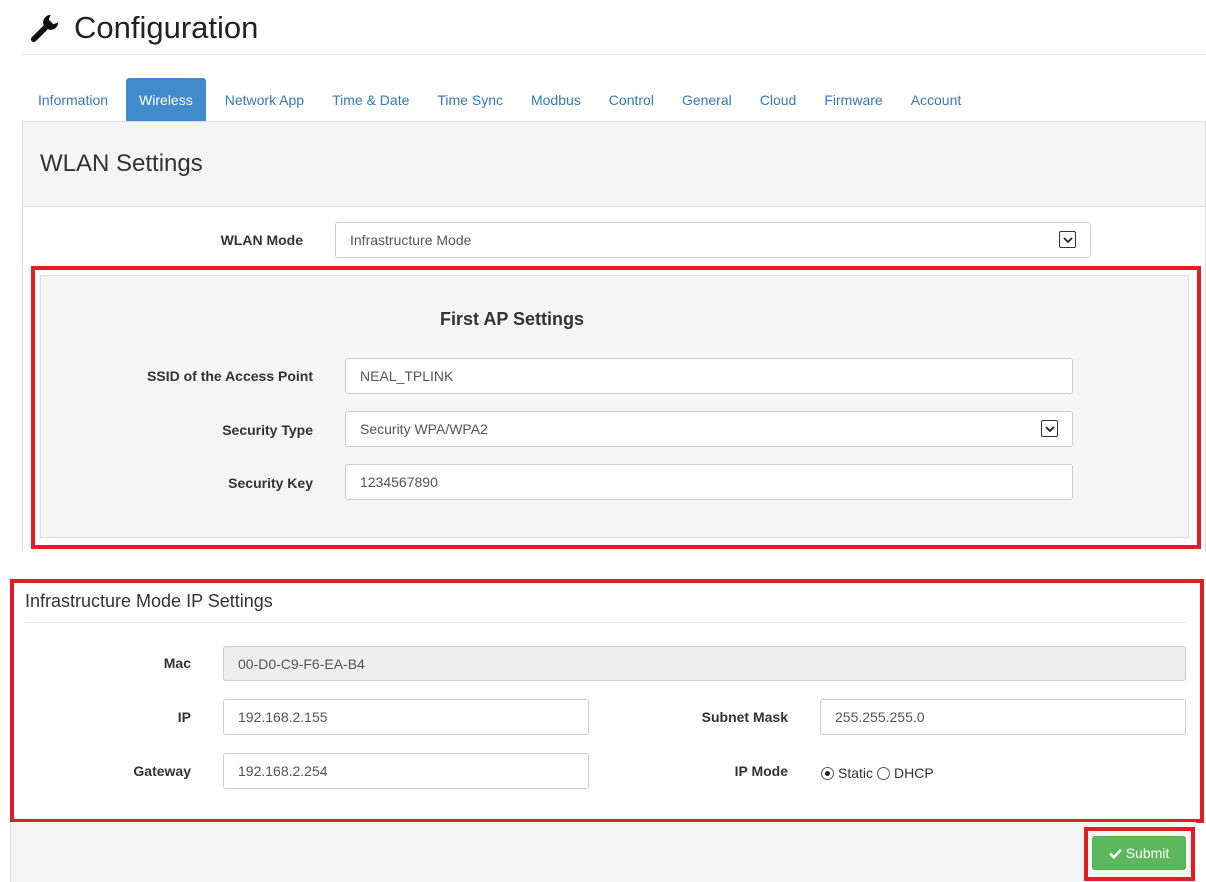  Describe the element at coordinates (631, 99) in the screenshot. I see `tab-control: Control` at that location.